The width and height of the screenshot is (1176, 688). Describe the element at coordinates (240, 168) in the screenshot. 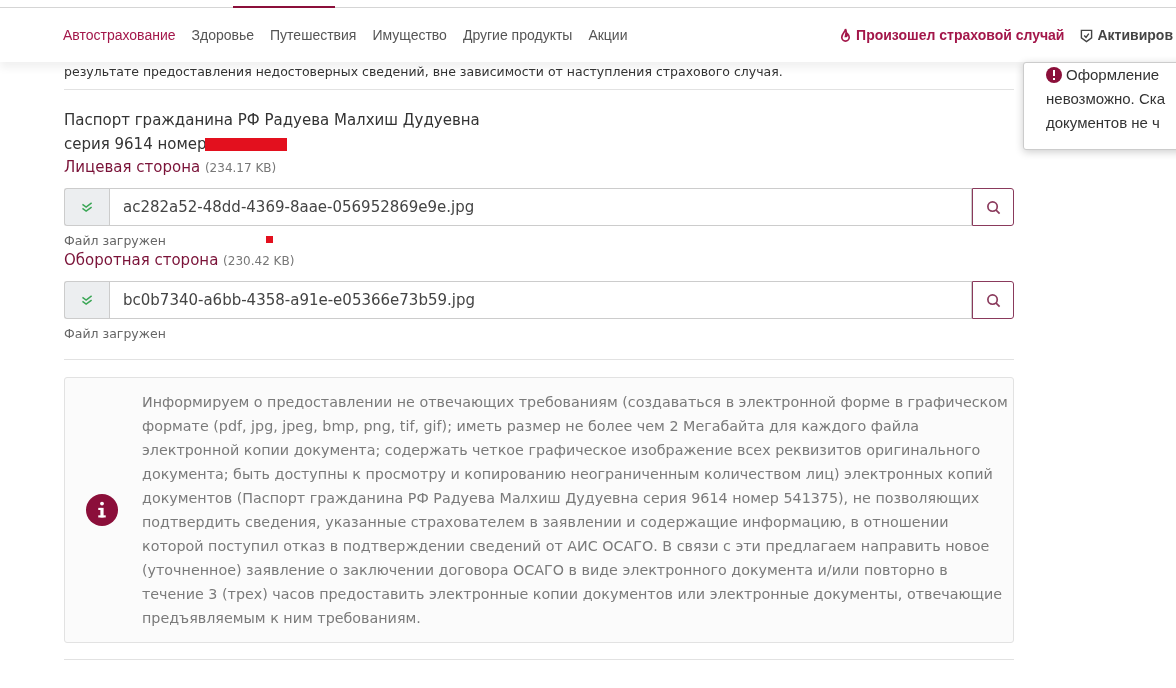

I see `file-size: (234.17 KB)` at that location.